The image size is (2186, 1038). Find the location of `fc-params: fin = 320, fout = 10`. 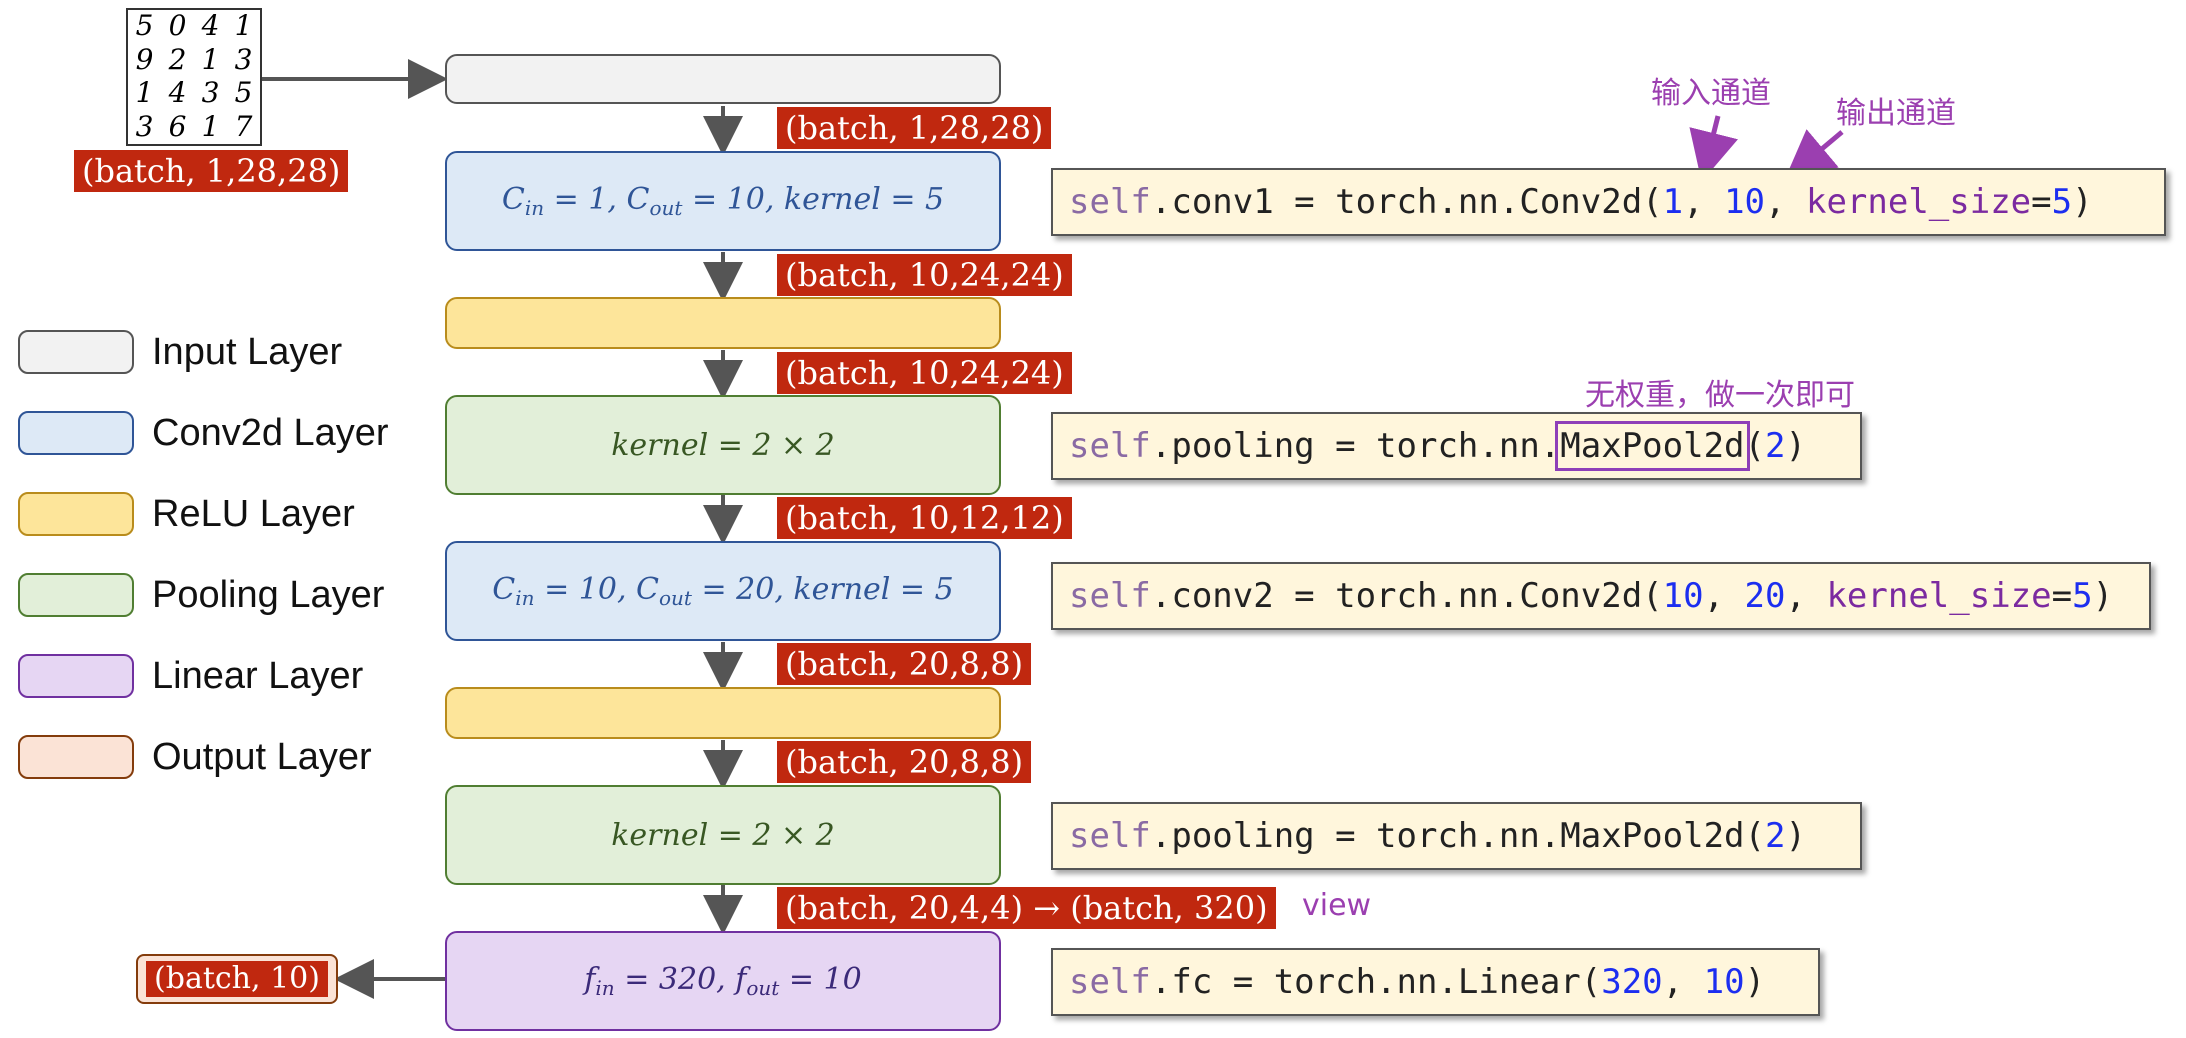

fc-params: fin = 320, fout = 10 is located at coordinates (723, 981).